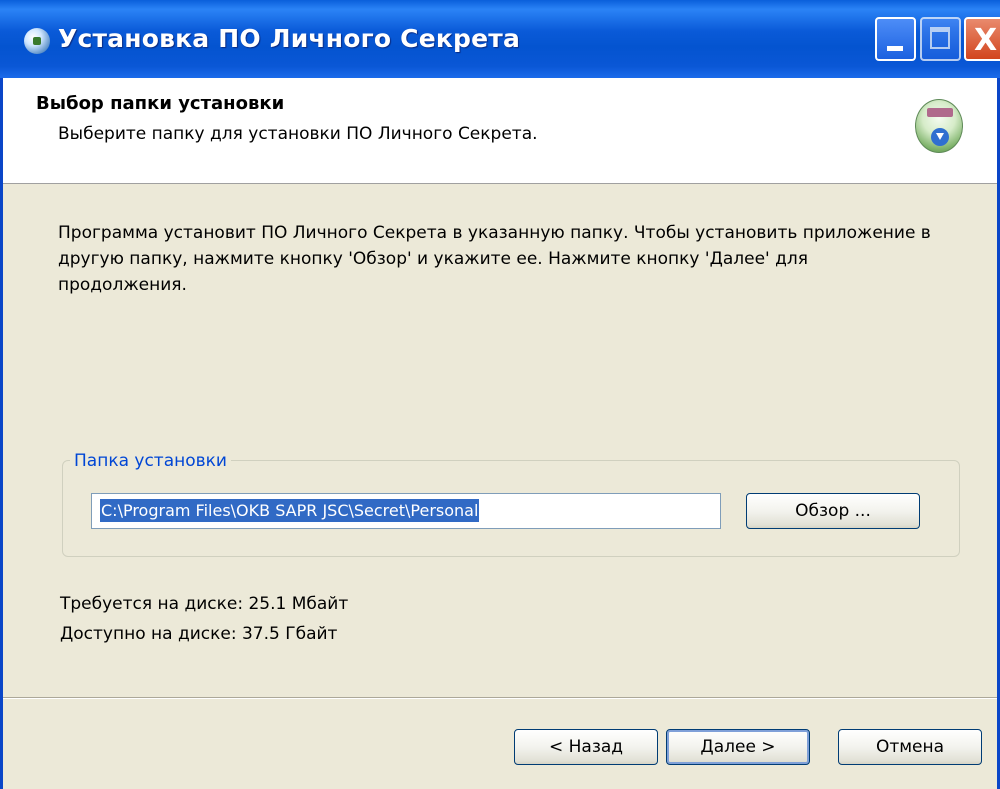 This screenshot has height=789, width=1000. I want to click on space-available: Доступно на диске: 37.5 Гбайт, so click(199, 634).